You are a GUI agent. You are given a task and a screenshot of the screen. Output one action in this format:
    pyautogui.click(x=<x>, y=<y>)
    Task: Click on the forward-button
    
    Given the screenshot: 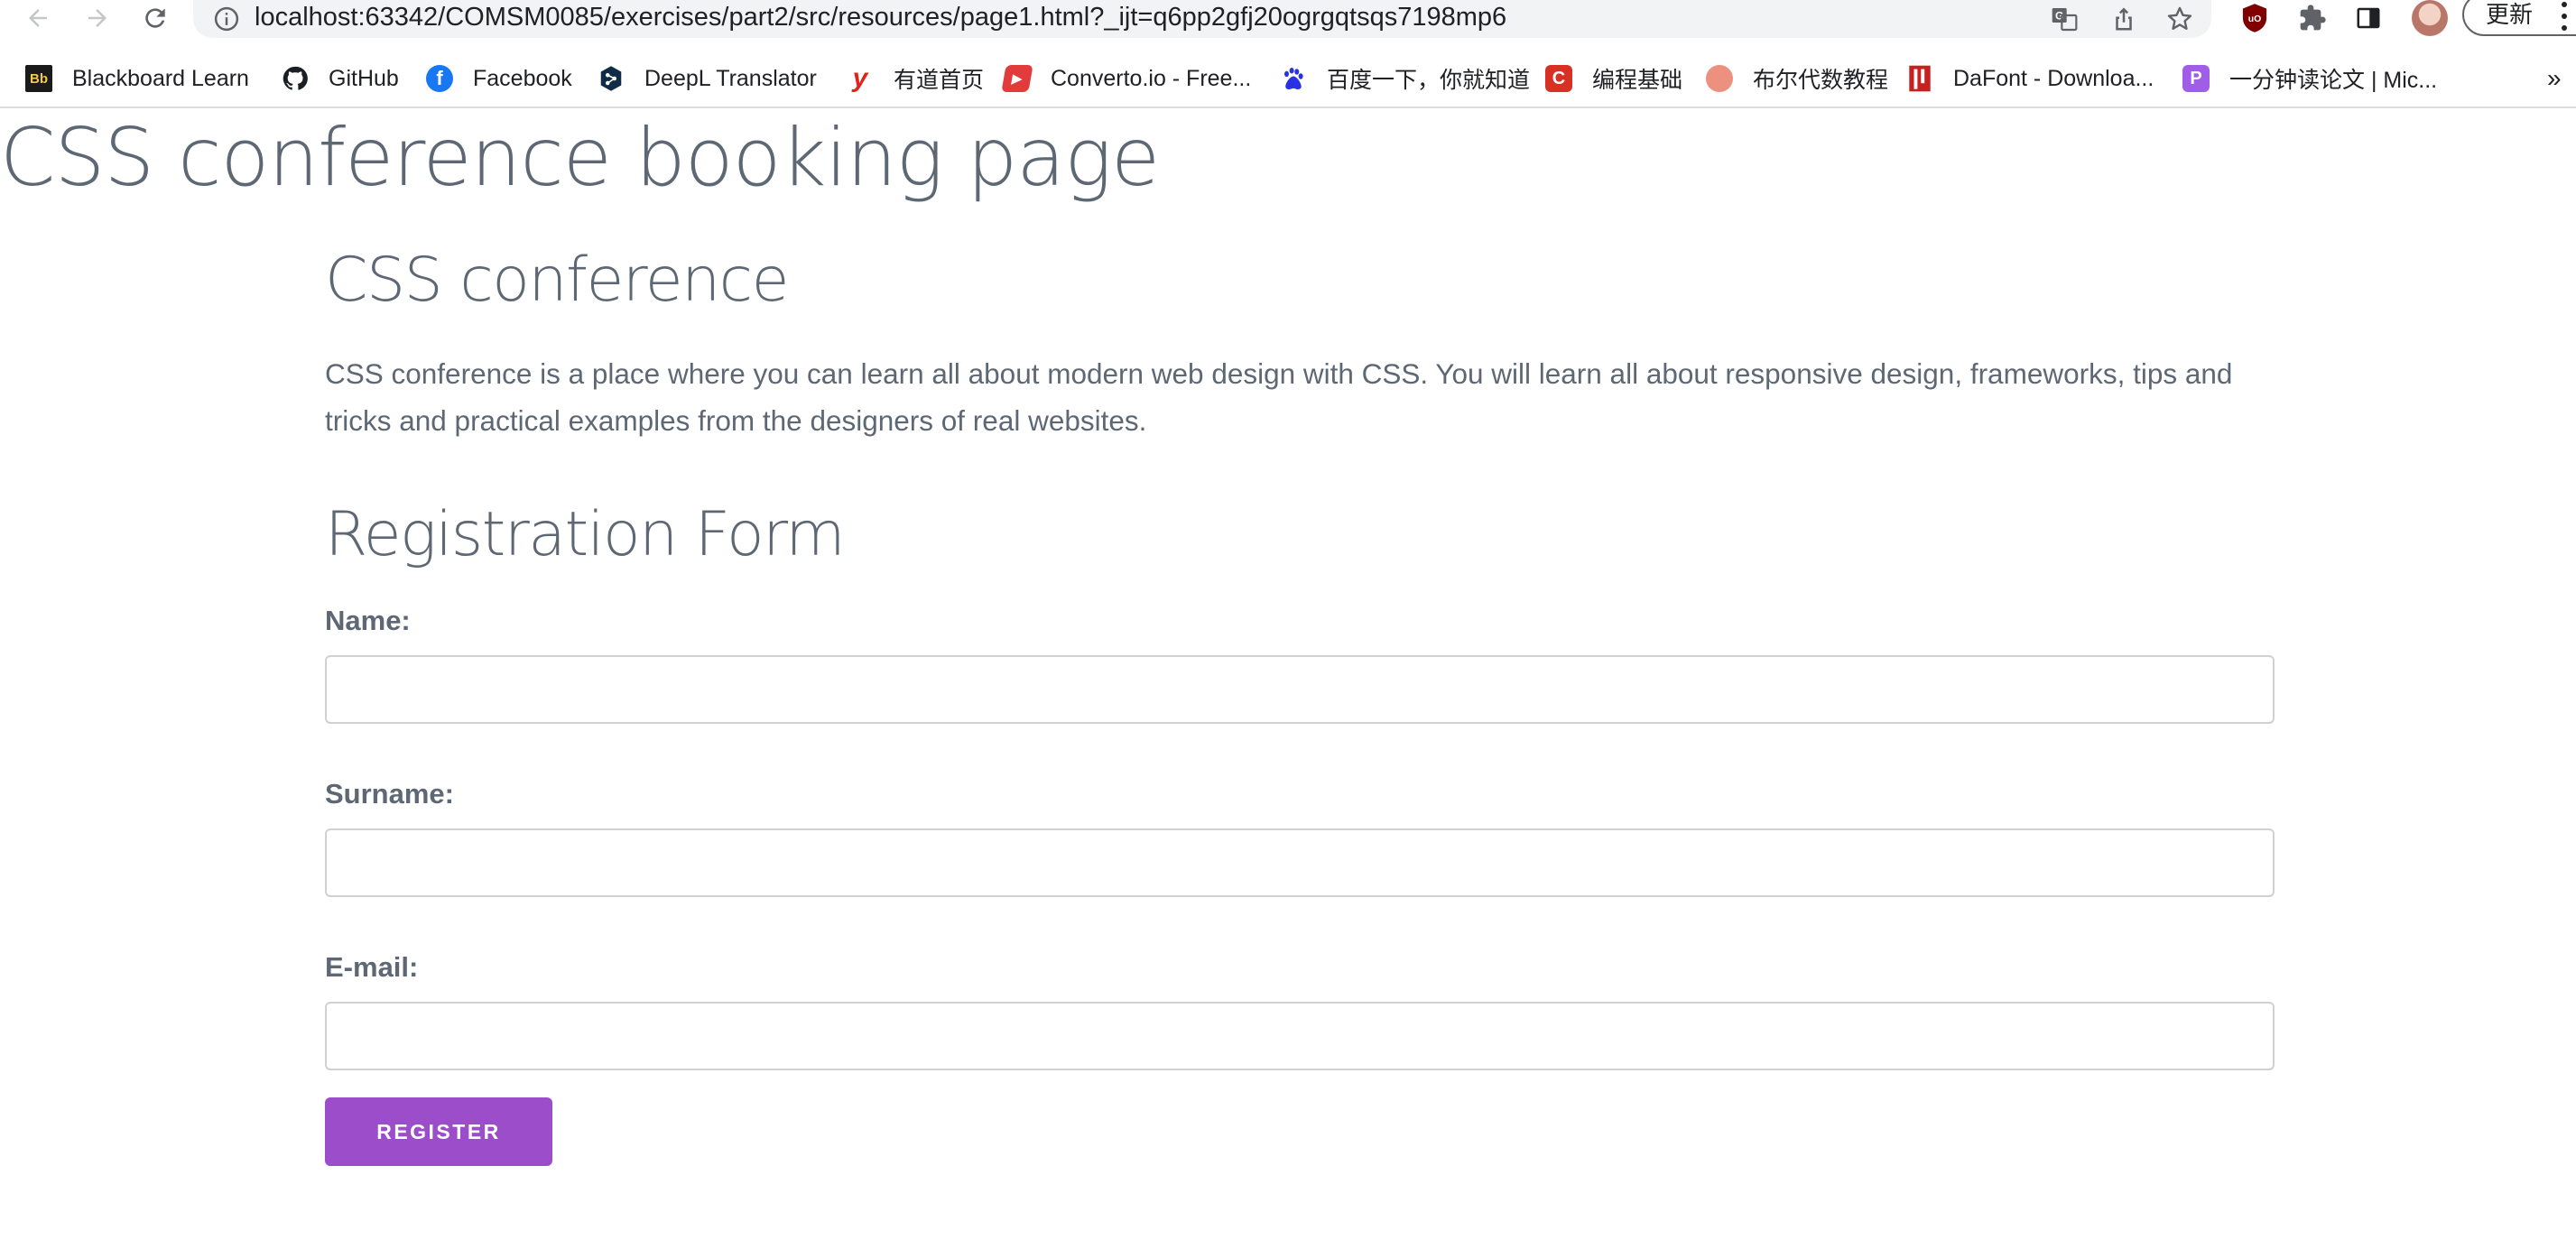 What is the action you would take?
    pyautogui.click(x=98, y=18)
    